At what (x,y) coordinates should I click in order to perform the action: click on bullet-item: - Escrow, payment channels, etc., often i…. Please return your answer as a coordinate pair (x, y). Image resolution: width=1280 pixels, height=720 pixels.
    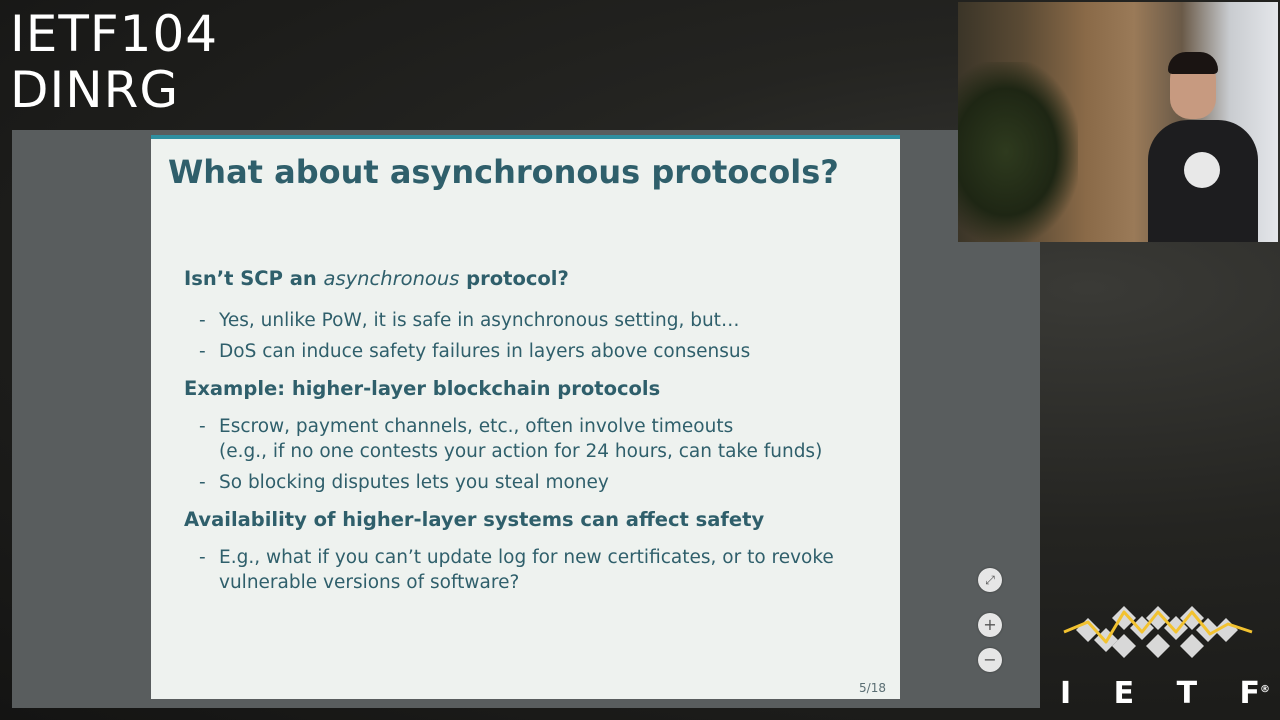
    Looking at the image, I should click on (510, 439).